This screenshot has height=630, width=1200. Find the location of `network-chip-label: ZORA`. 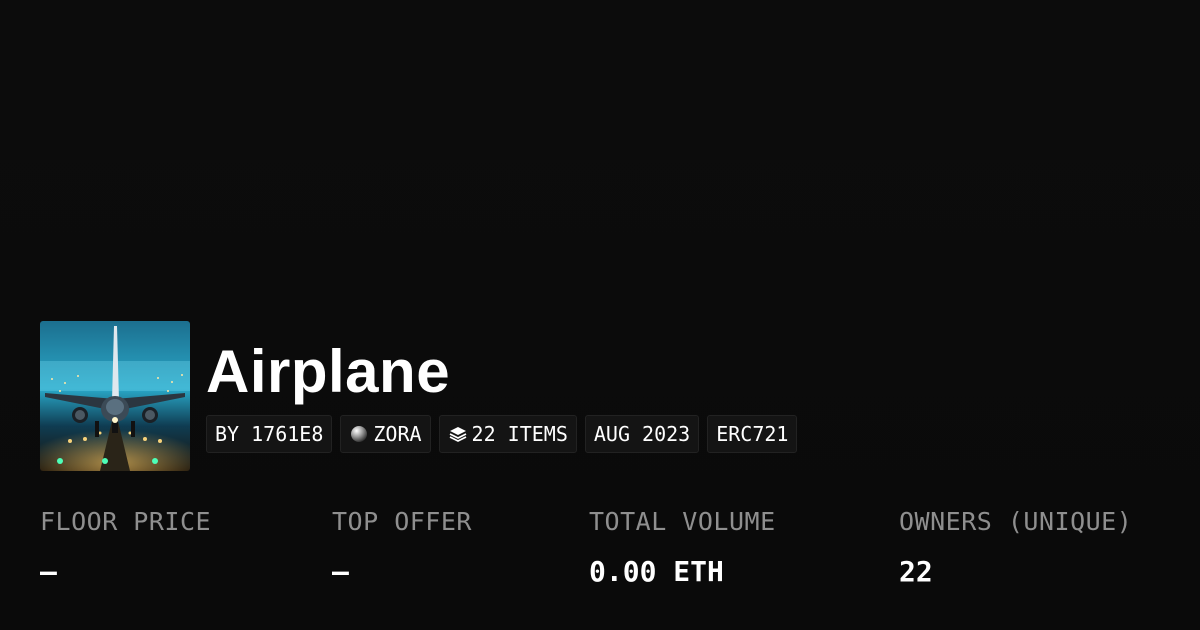

network-chip-label: ZORA is located at coordinates (397, 434).